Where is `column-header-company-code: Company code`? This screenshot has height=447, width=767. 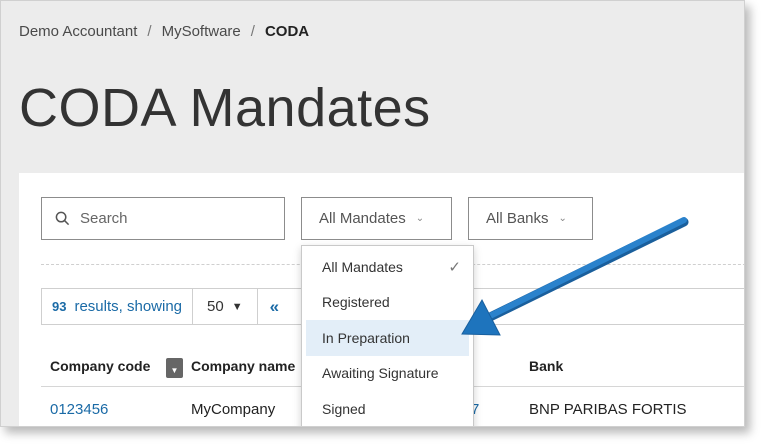
column-header-company-code: Company code is located at coordinates (100, 366).